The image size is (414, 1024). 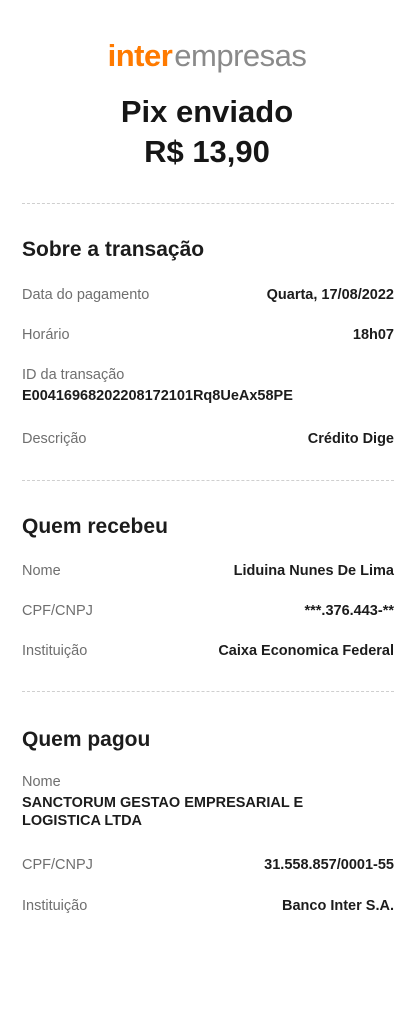 What do you see at coordinates (338, 906) in the screenshot?
I see `instituicao-value: Banco Inter S.A.` at bounding box center [338, 906].